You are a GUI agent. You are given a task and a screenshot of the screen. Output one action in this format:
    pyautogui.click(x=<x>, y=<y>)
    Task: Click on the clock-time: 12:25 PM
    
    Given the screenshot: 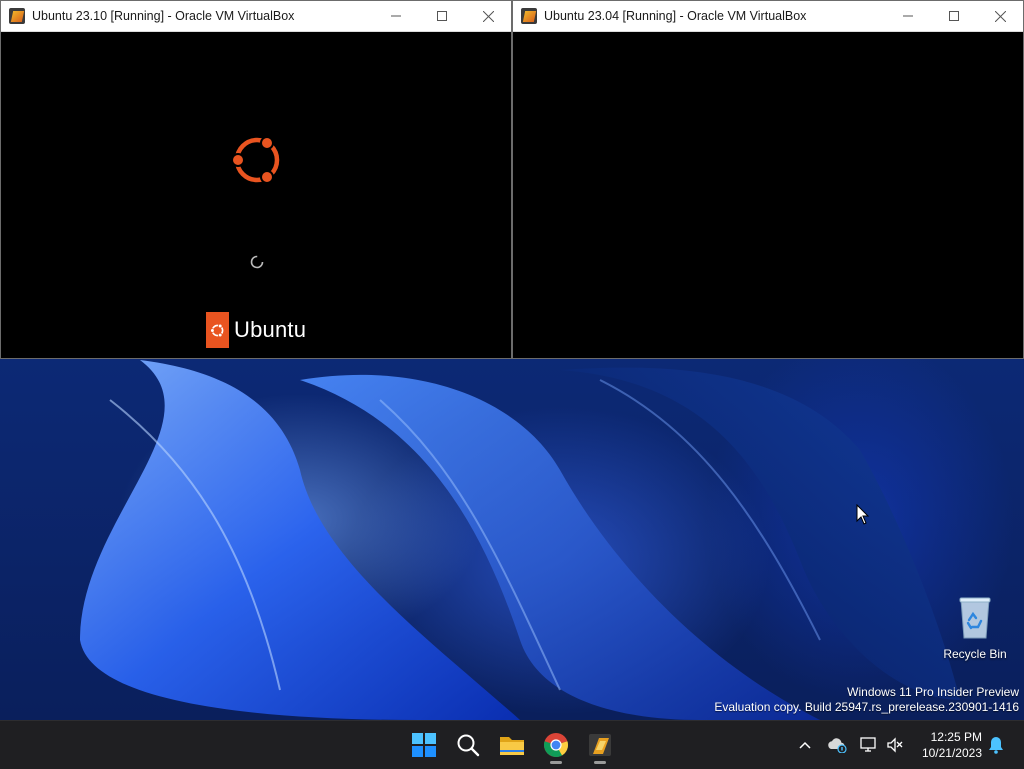 What is the action you would take?
    pyautogui.click(x=956, y=737)
    